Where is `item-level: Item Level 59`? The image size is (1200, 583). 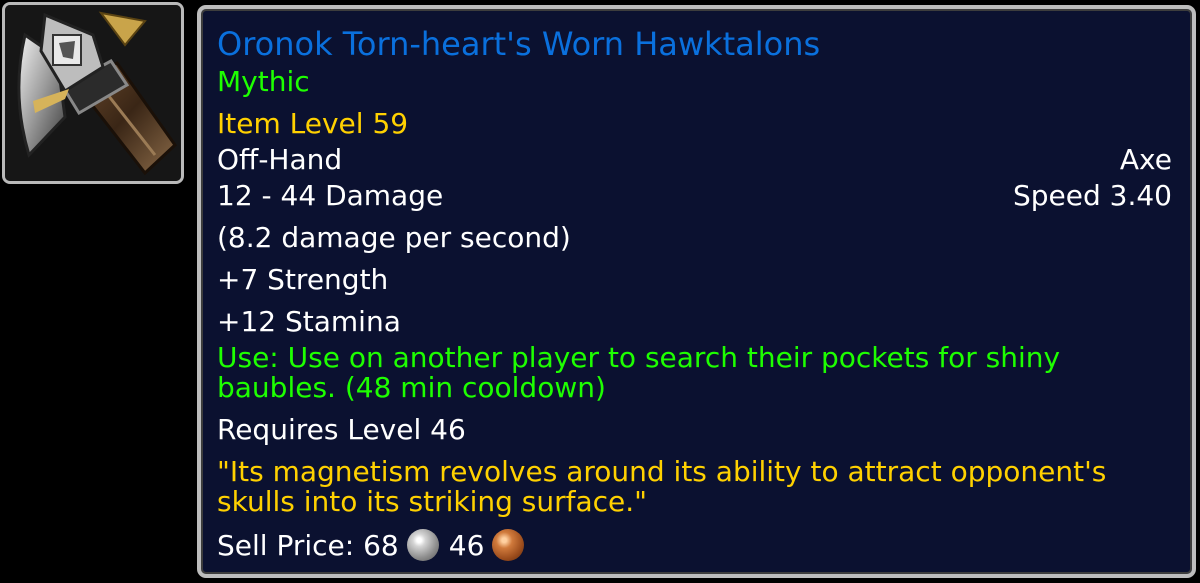
item-level: Item Level 59 is located at coordinates (313, 123).